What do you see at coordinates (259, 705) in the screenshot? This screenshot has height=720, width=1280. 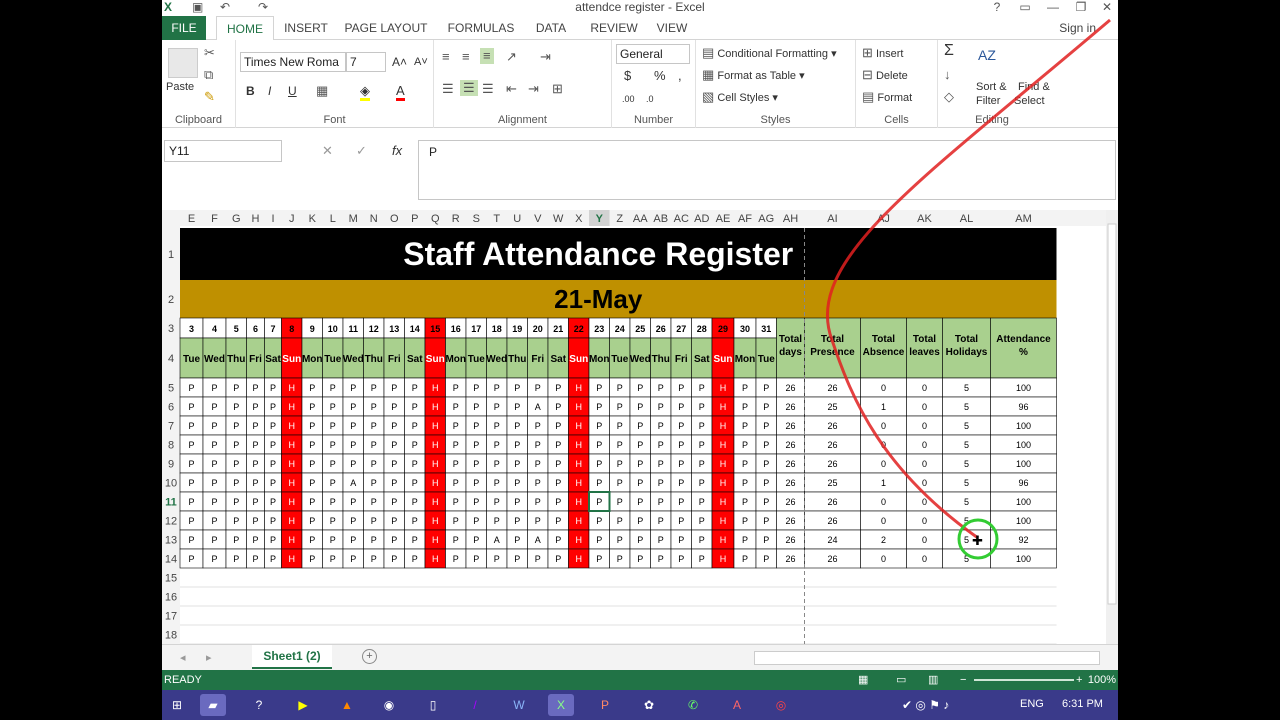 I see `help-app-icon: ?` at bounding box center [259, 705].